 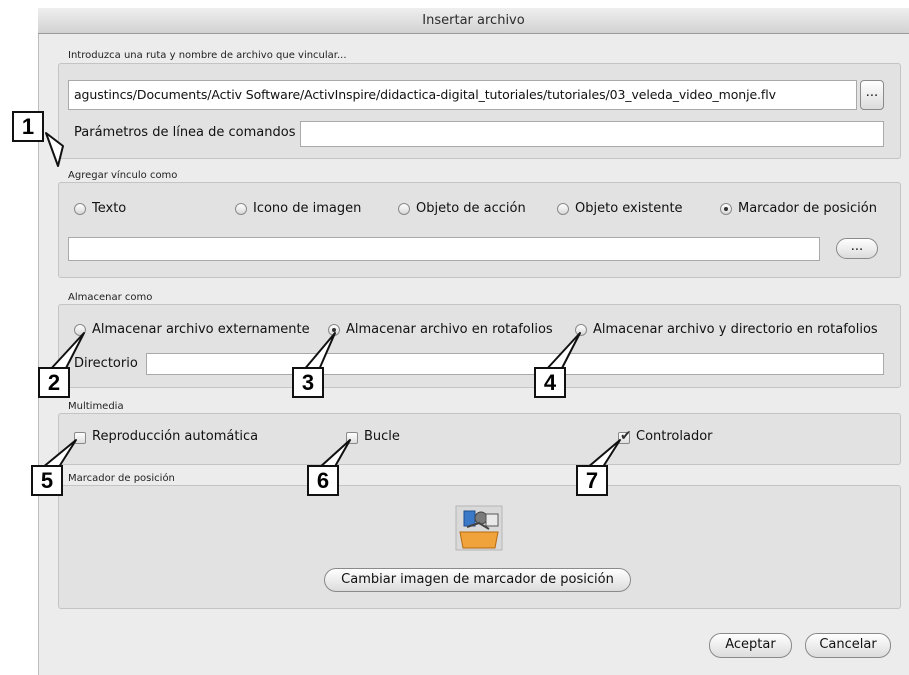 I want to click on checkmark-icon: ✔, so click(x=626, y=436).